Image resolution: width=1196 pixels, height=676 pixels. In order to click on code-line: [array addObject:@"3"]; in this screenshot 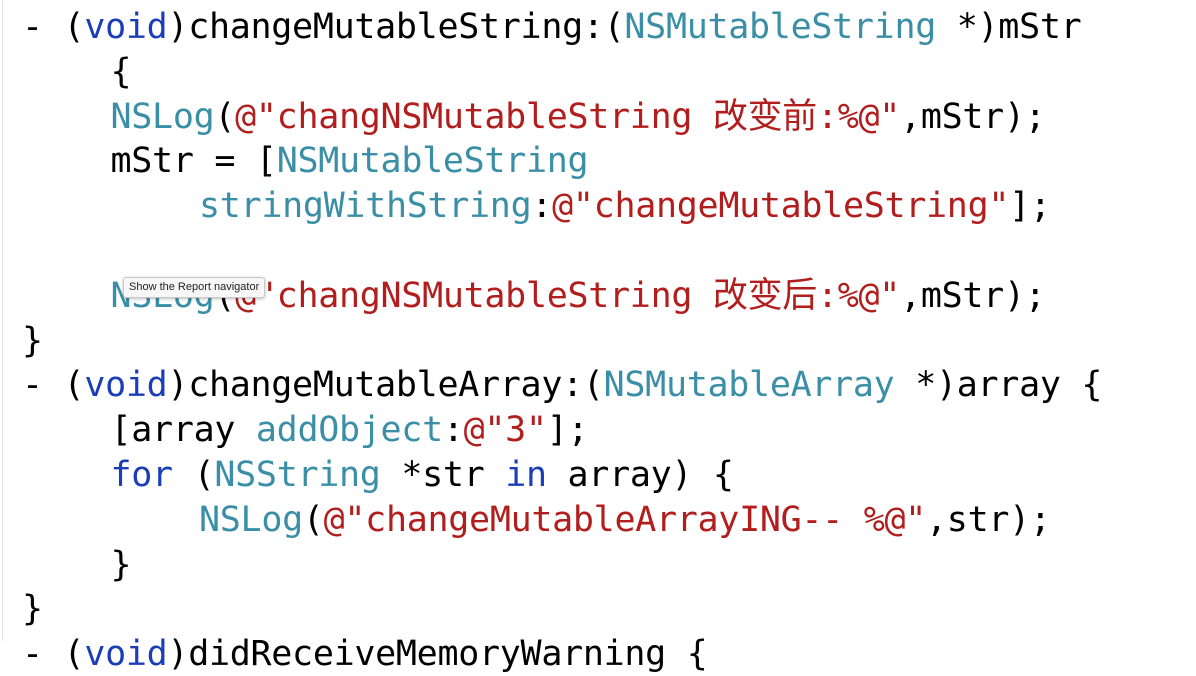, I will do `click(350, 430)`.